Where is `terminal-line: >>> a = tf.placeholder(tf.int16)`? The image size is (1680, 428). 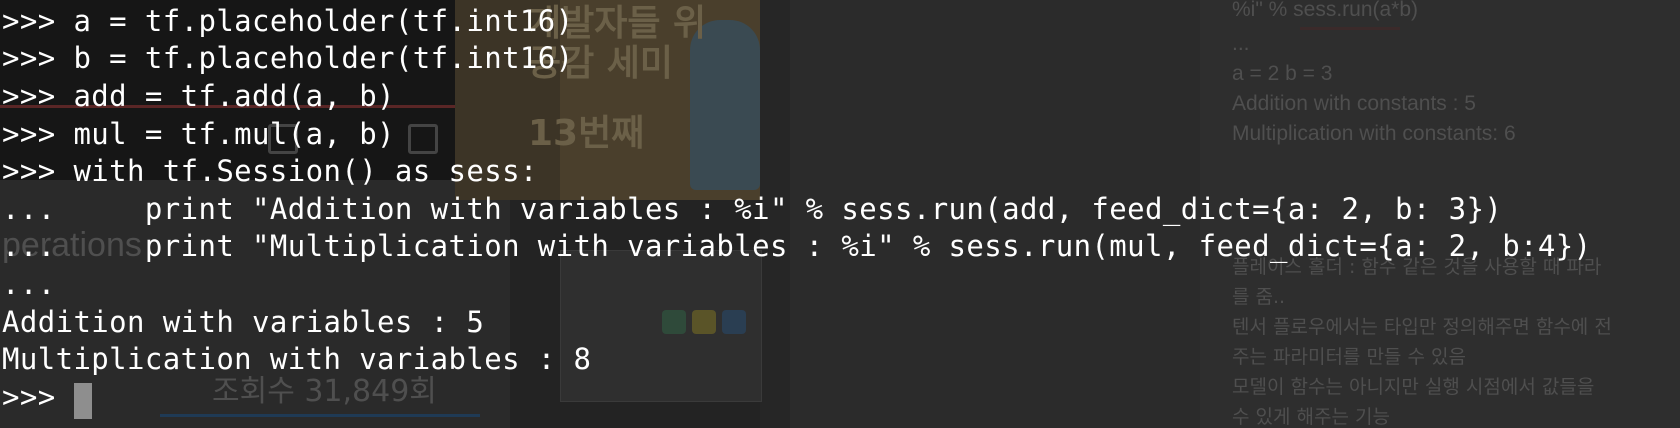
terminal-line: >>> a = tf.placeholder(tf.int16) is located at coordinates (288, 21).